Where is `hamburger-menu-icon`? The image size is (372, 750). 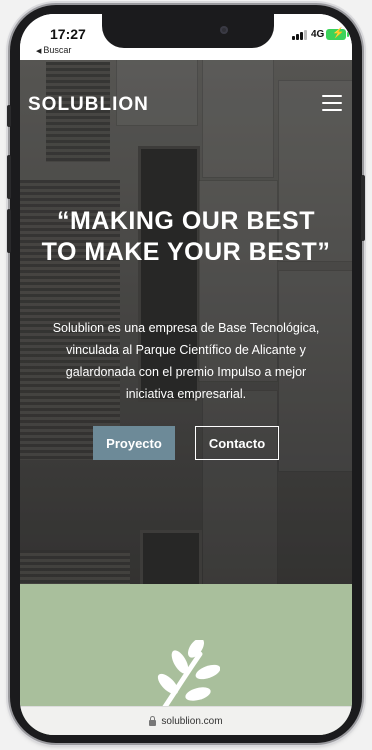 hamburger-menu-icon is located at coordinates (332, 103).